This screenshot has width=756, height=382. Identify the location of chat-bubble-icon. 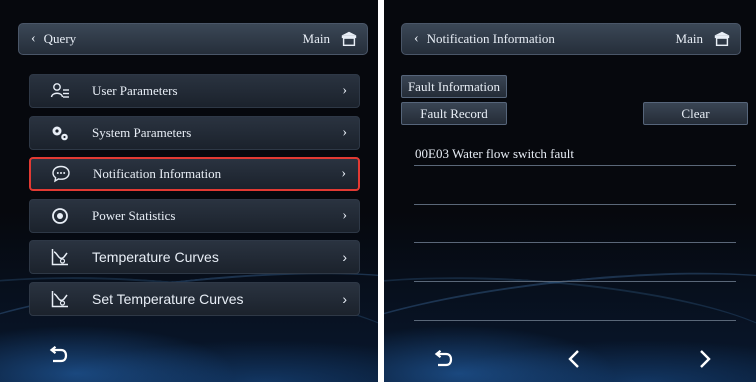
(61, 174).